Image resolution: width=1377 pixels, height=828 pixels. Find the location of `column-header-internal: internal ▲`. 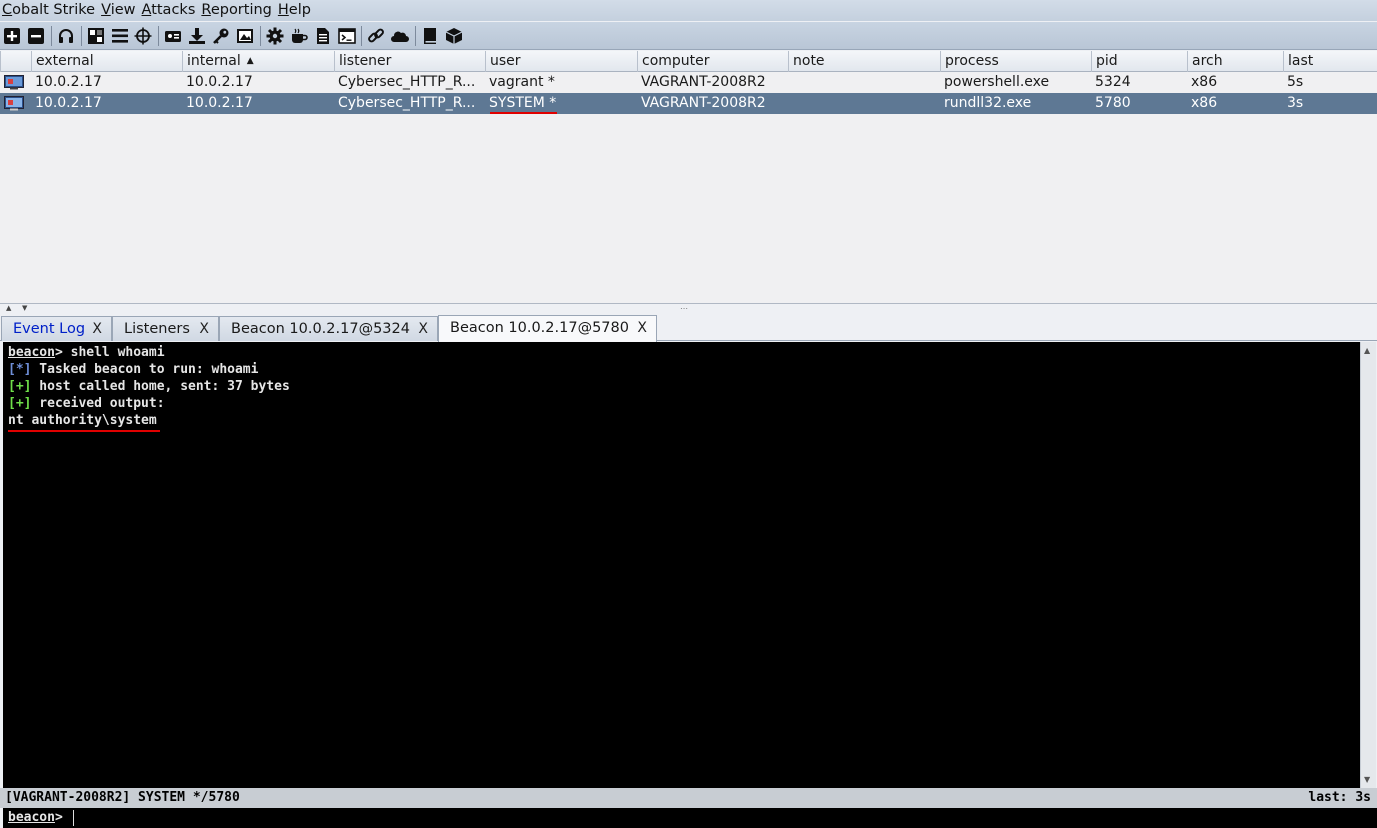

column-header-internal: internal ▲ is located at coordinates (258, 61).